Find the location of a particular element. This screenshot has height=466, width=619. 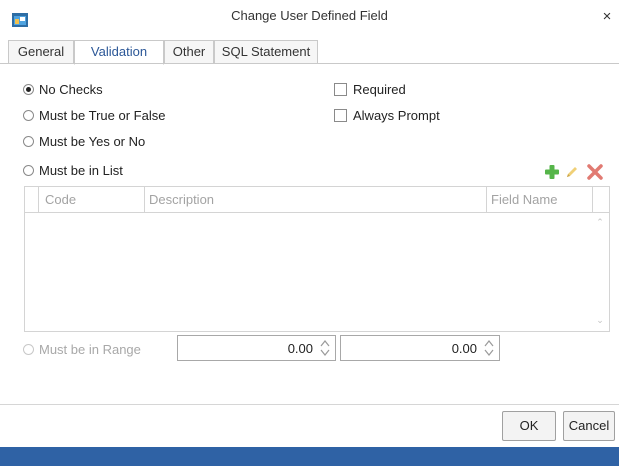

title-bar: Change User Defined Field × is located at coordinates (309, 18).